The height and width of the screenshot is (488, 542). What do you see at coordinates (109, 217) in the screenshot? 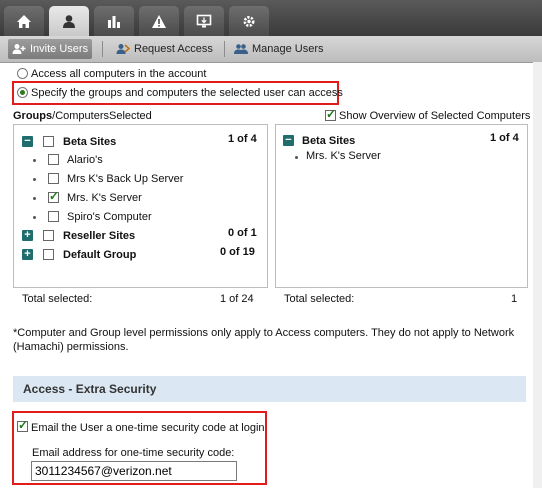
I see `computer-name: Spiro's Computer` at bounding box center [109, 217].